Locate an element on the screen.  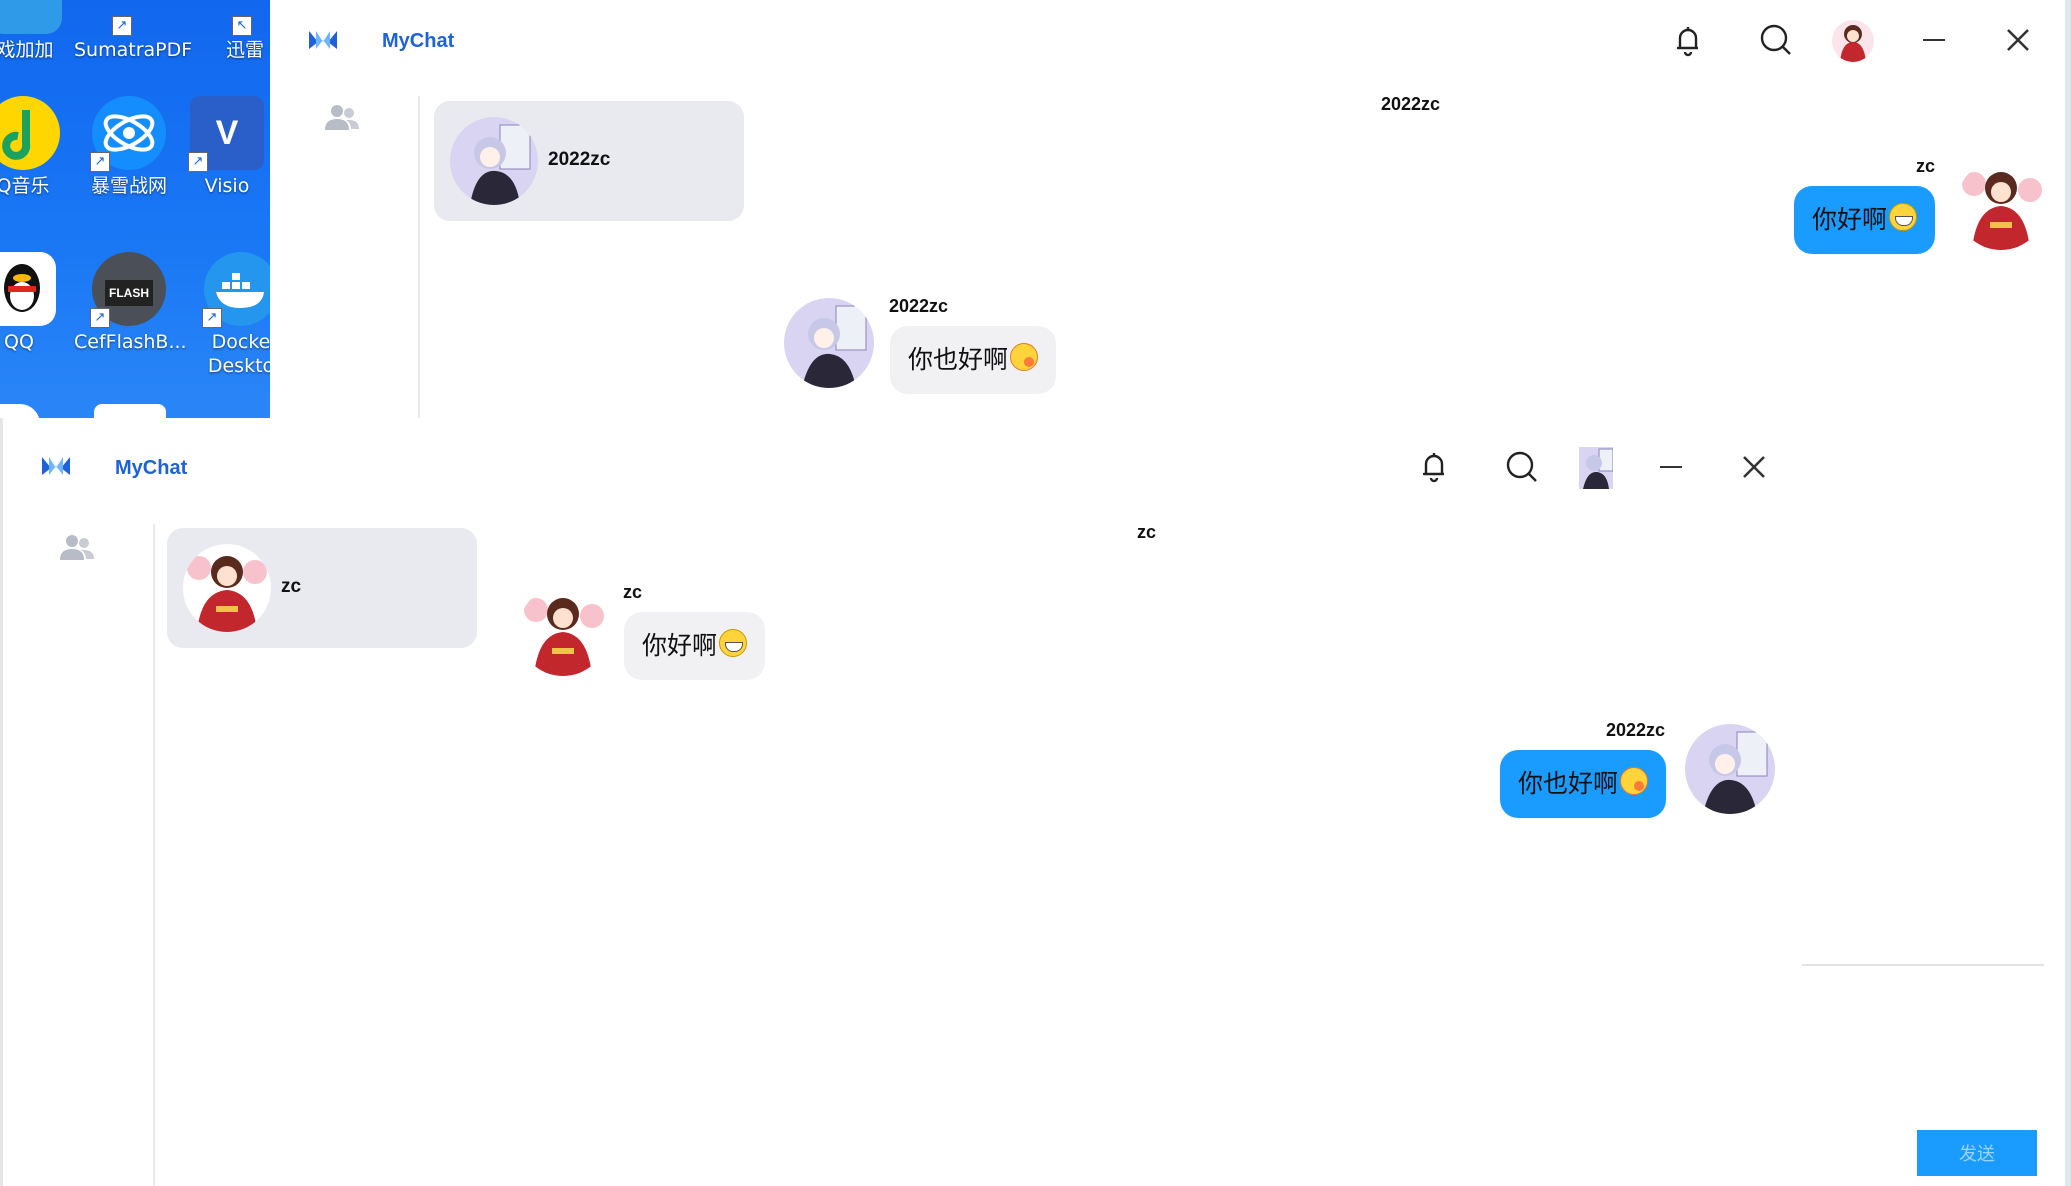
desktop-icon-battlenet: ↗ 暴雪战网 is located at coordinates (129, 147).